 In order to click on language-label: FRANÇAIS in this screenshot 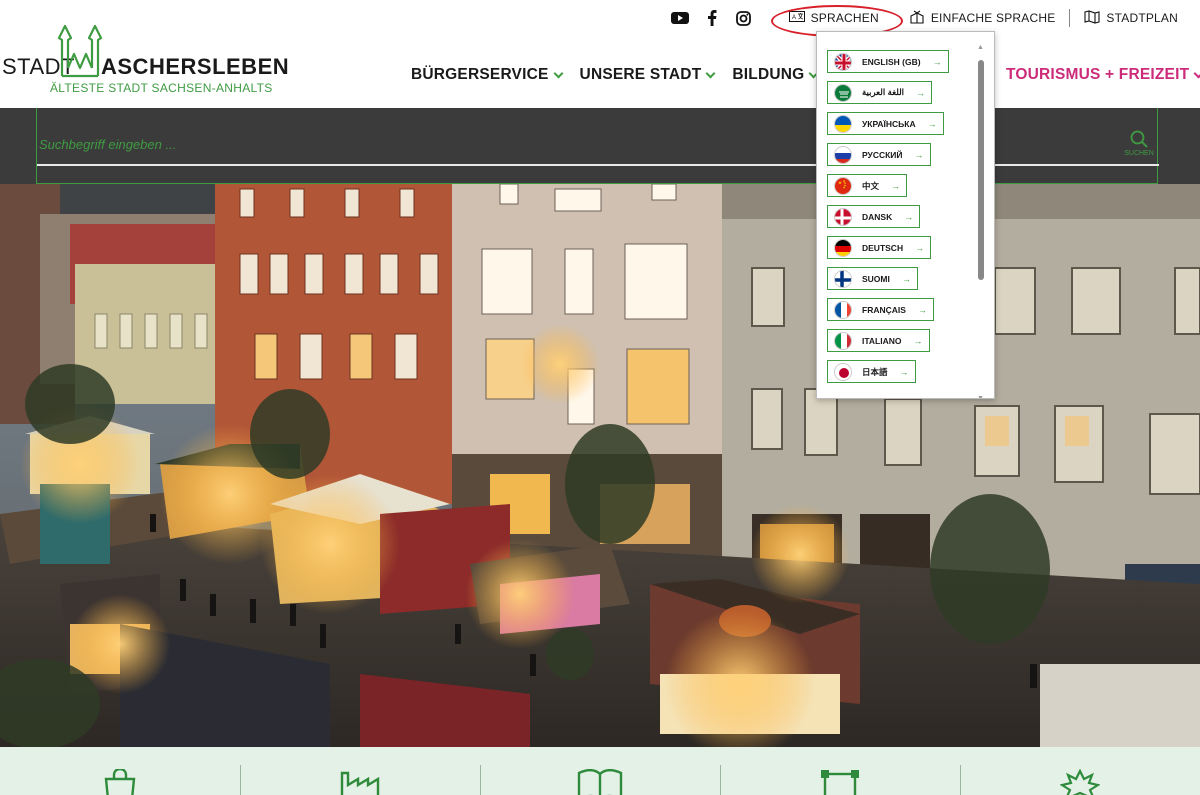, I will do `click(884, 309)`.